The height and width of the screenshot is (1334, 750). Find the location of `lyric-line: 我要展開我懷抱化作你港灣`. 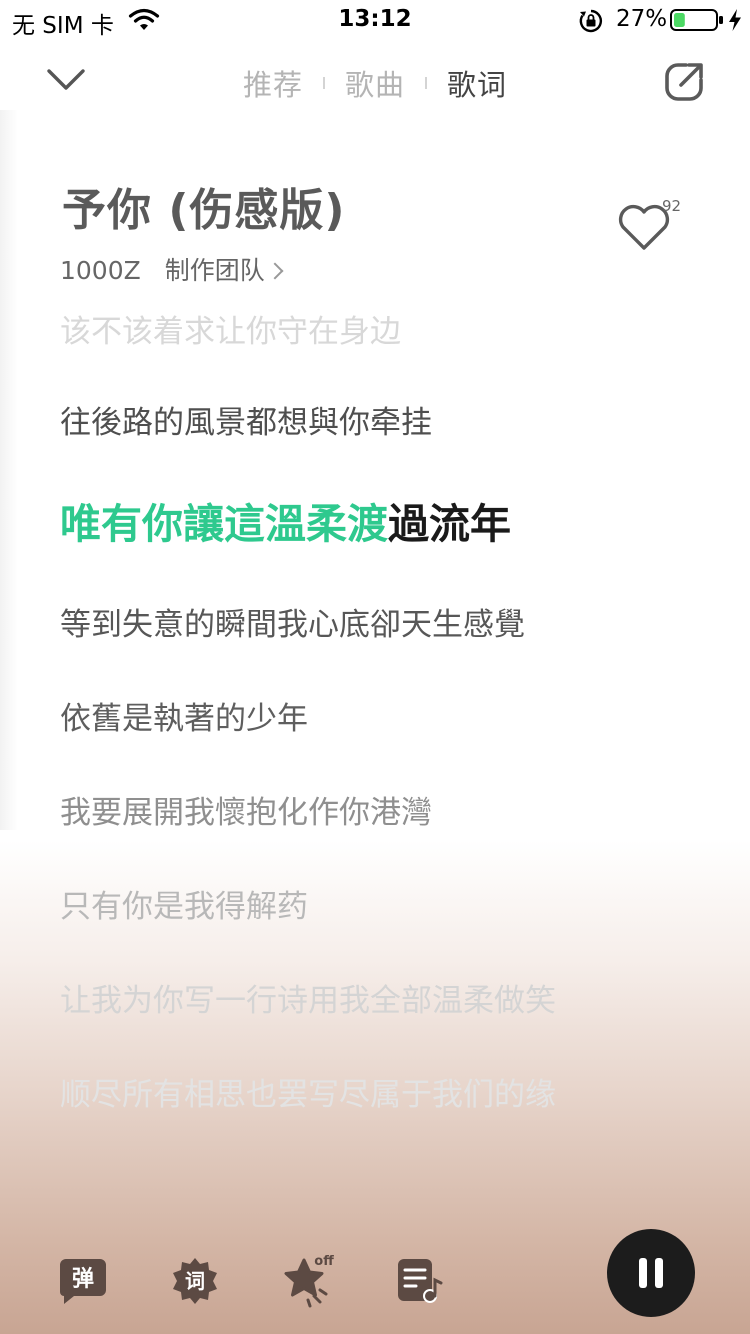

lyric-line: 我要展開我懷抱化作你港灣 is located at coordinates (246, 813).